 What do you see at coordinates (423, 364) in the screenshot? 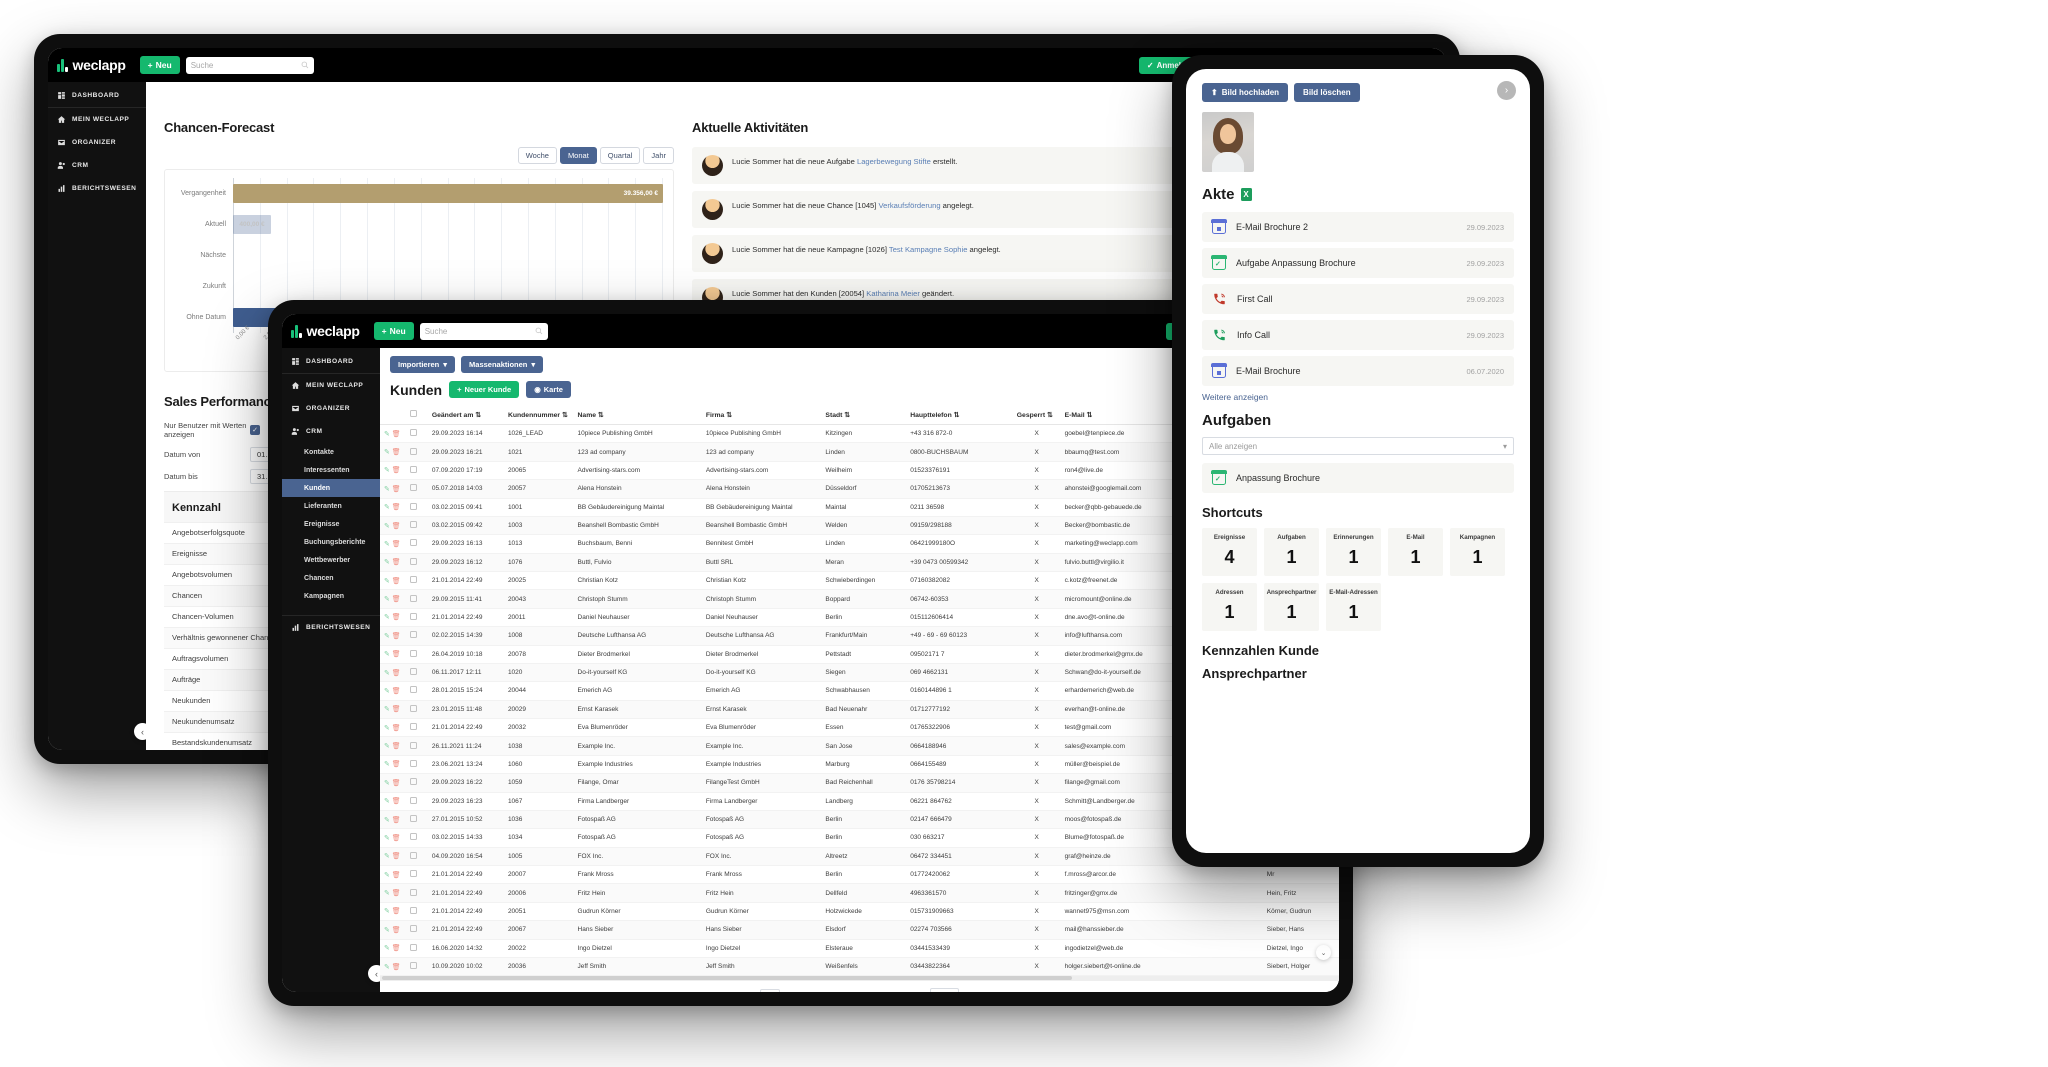
I see `import-button: Importieren ▾` at bounding box center [423, 364].